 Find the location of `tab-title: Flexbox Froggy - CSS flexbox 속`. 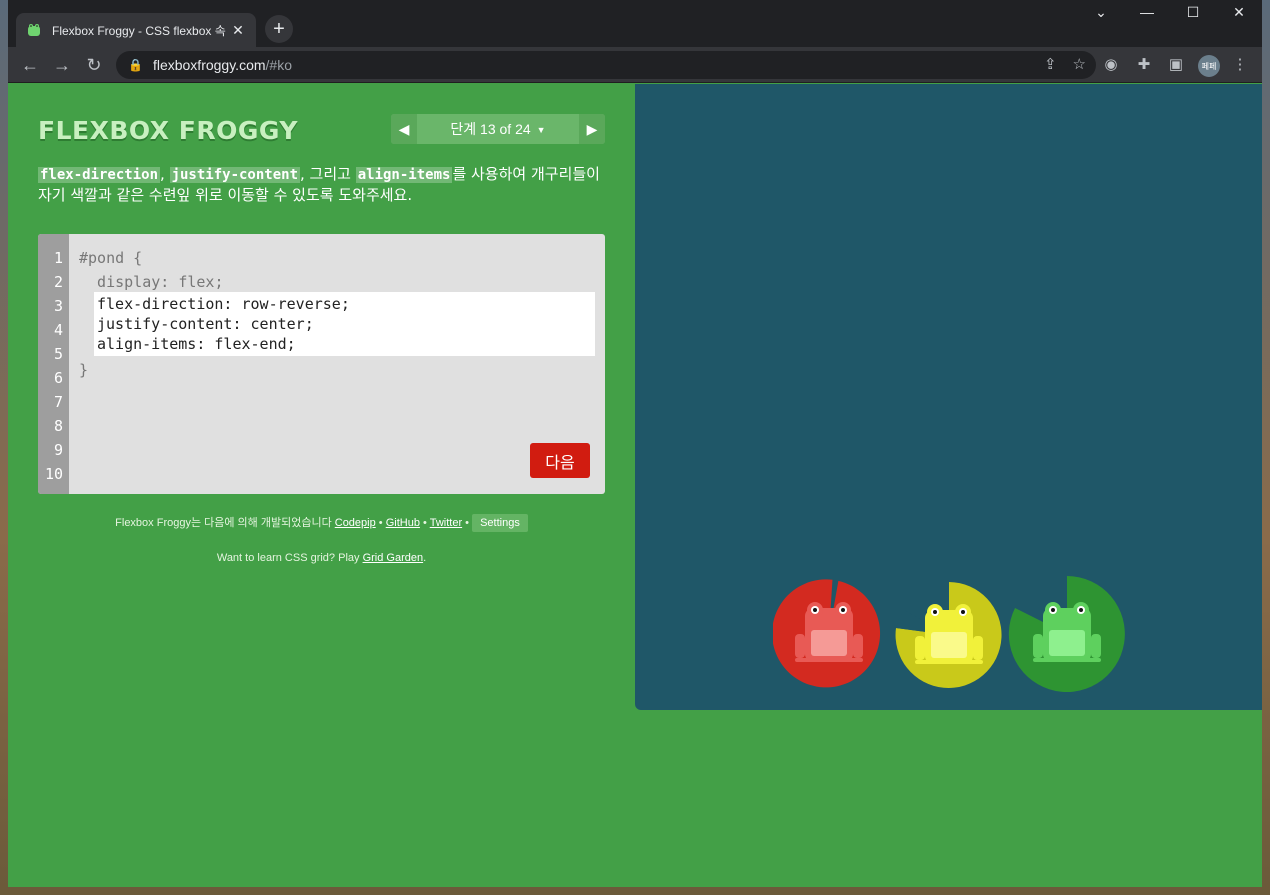

tab-title: Flexbox Froggy - CSS flexbox 속 is located at coordinates (139, 30).